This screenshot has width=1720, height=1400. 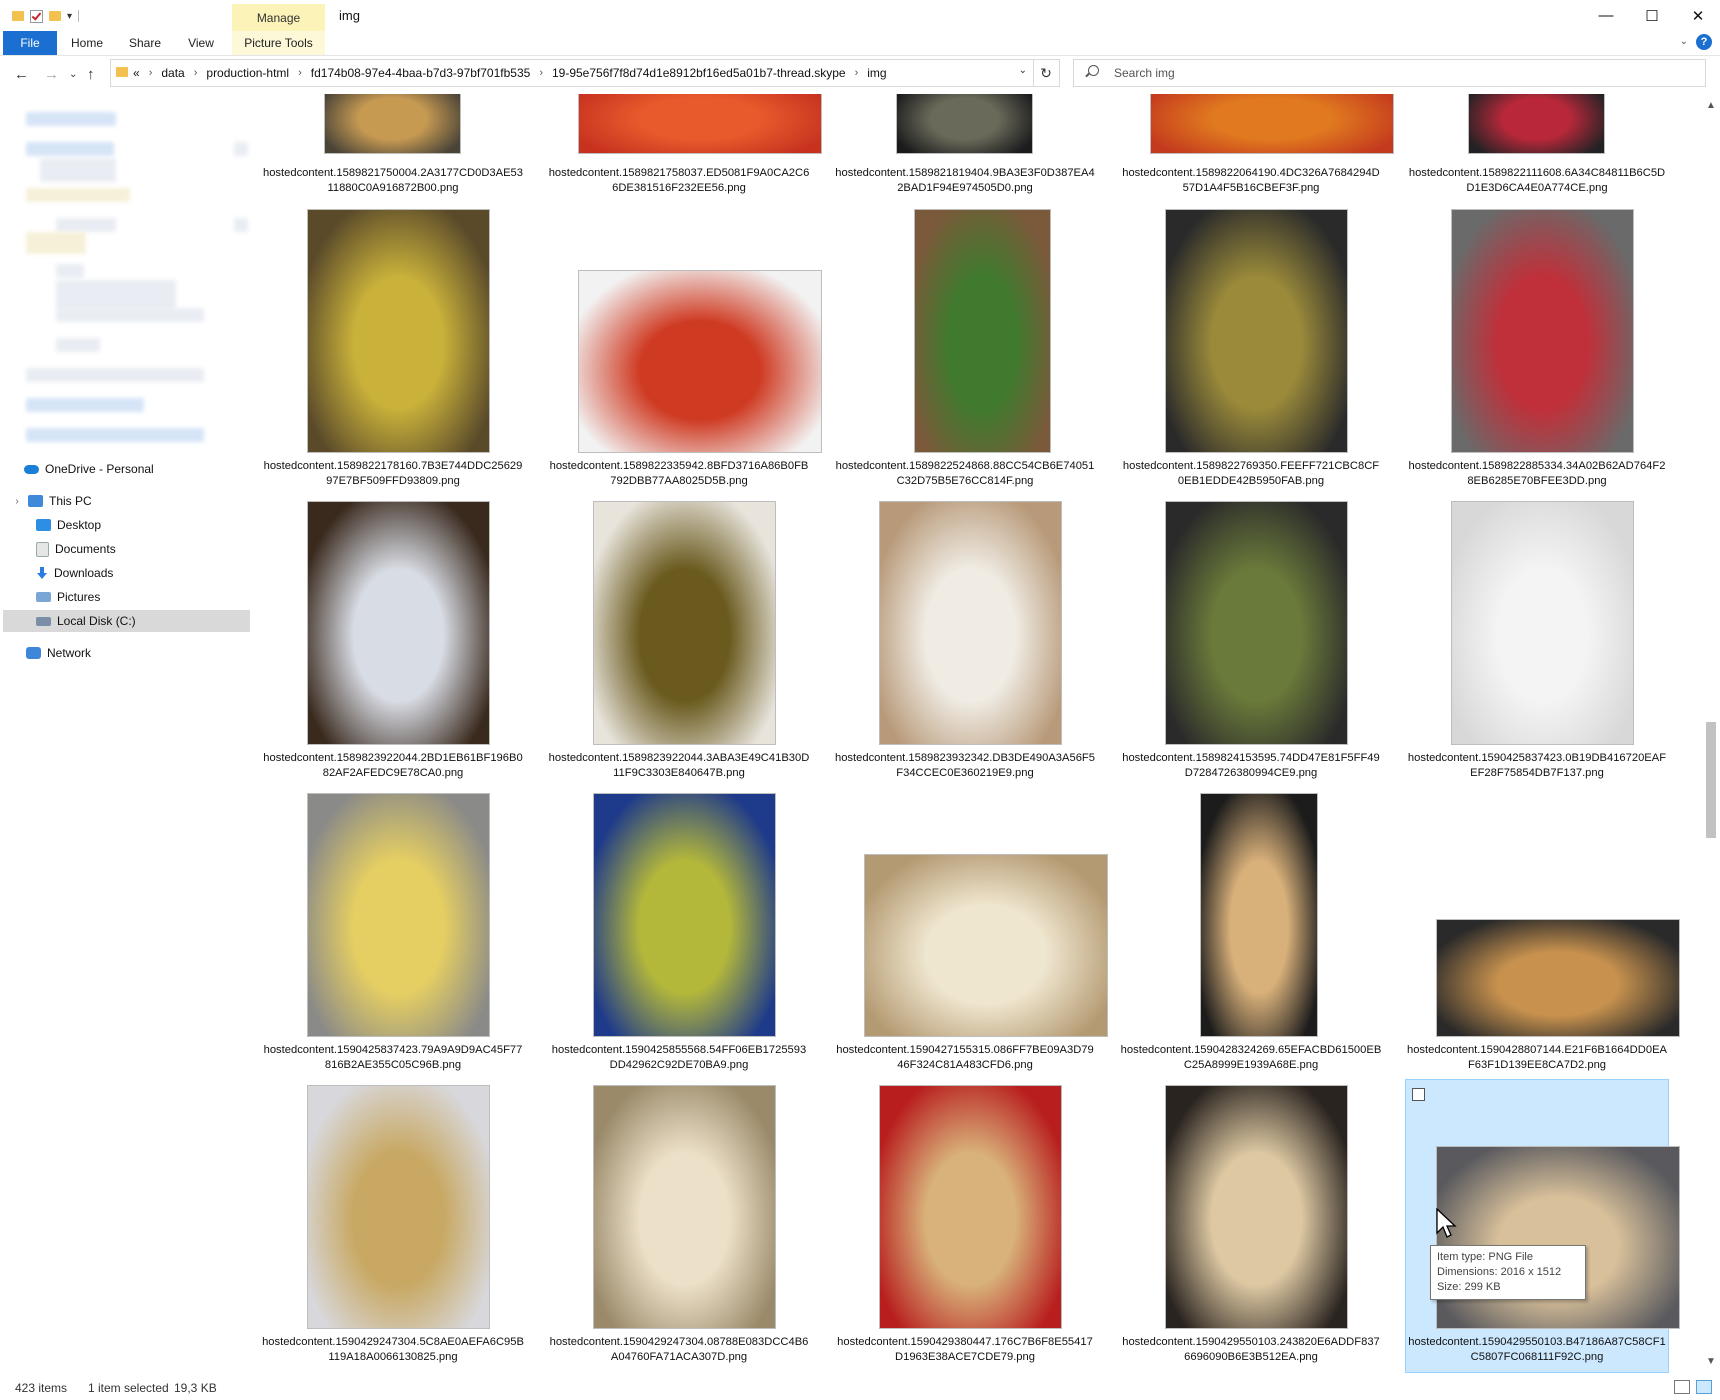 What do you see at coordinates (50, 501) in the screenshot?
I see `sidebar-item-this-pc: › This PC` at bounding box center [50, 501].